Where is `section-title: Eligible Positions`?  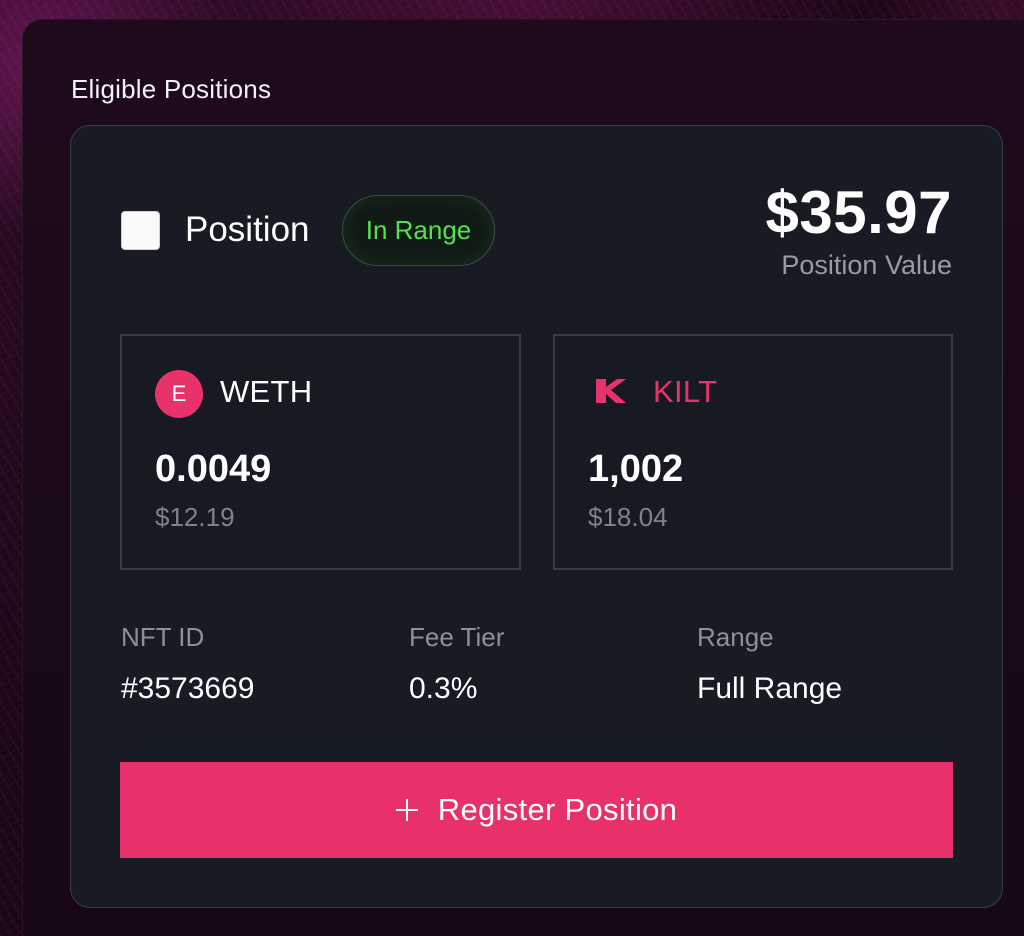 section-title: Eligible Positions is located at coordinates (171, 89).